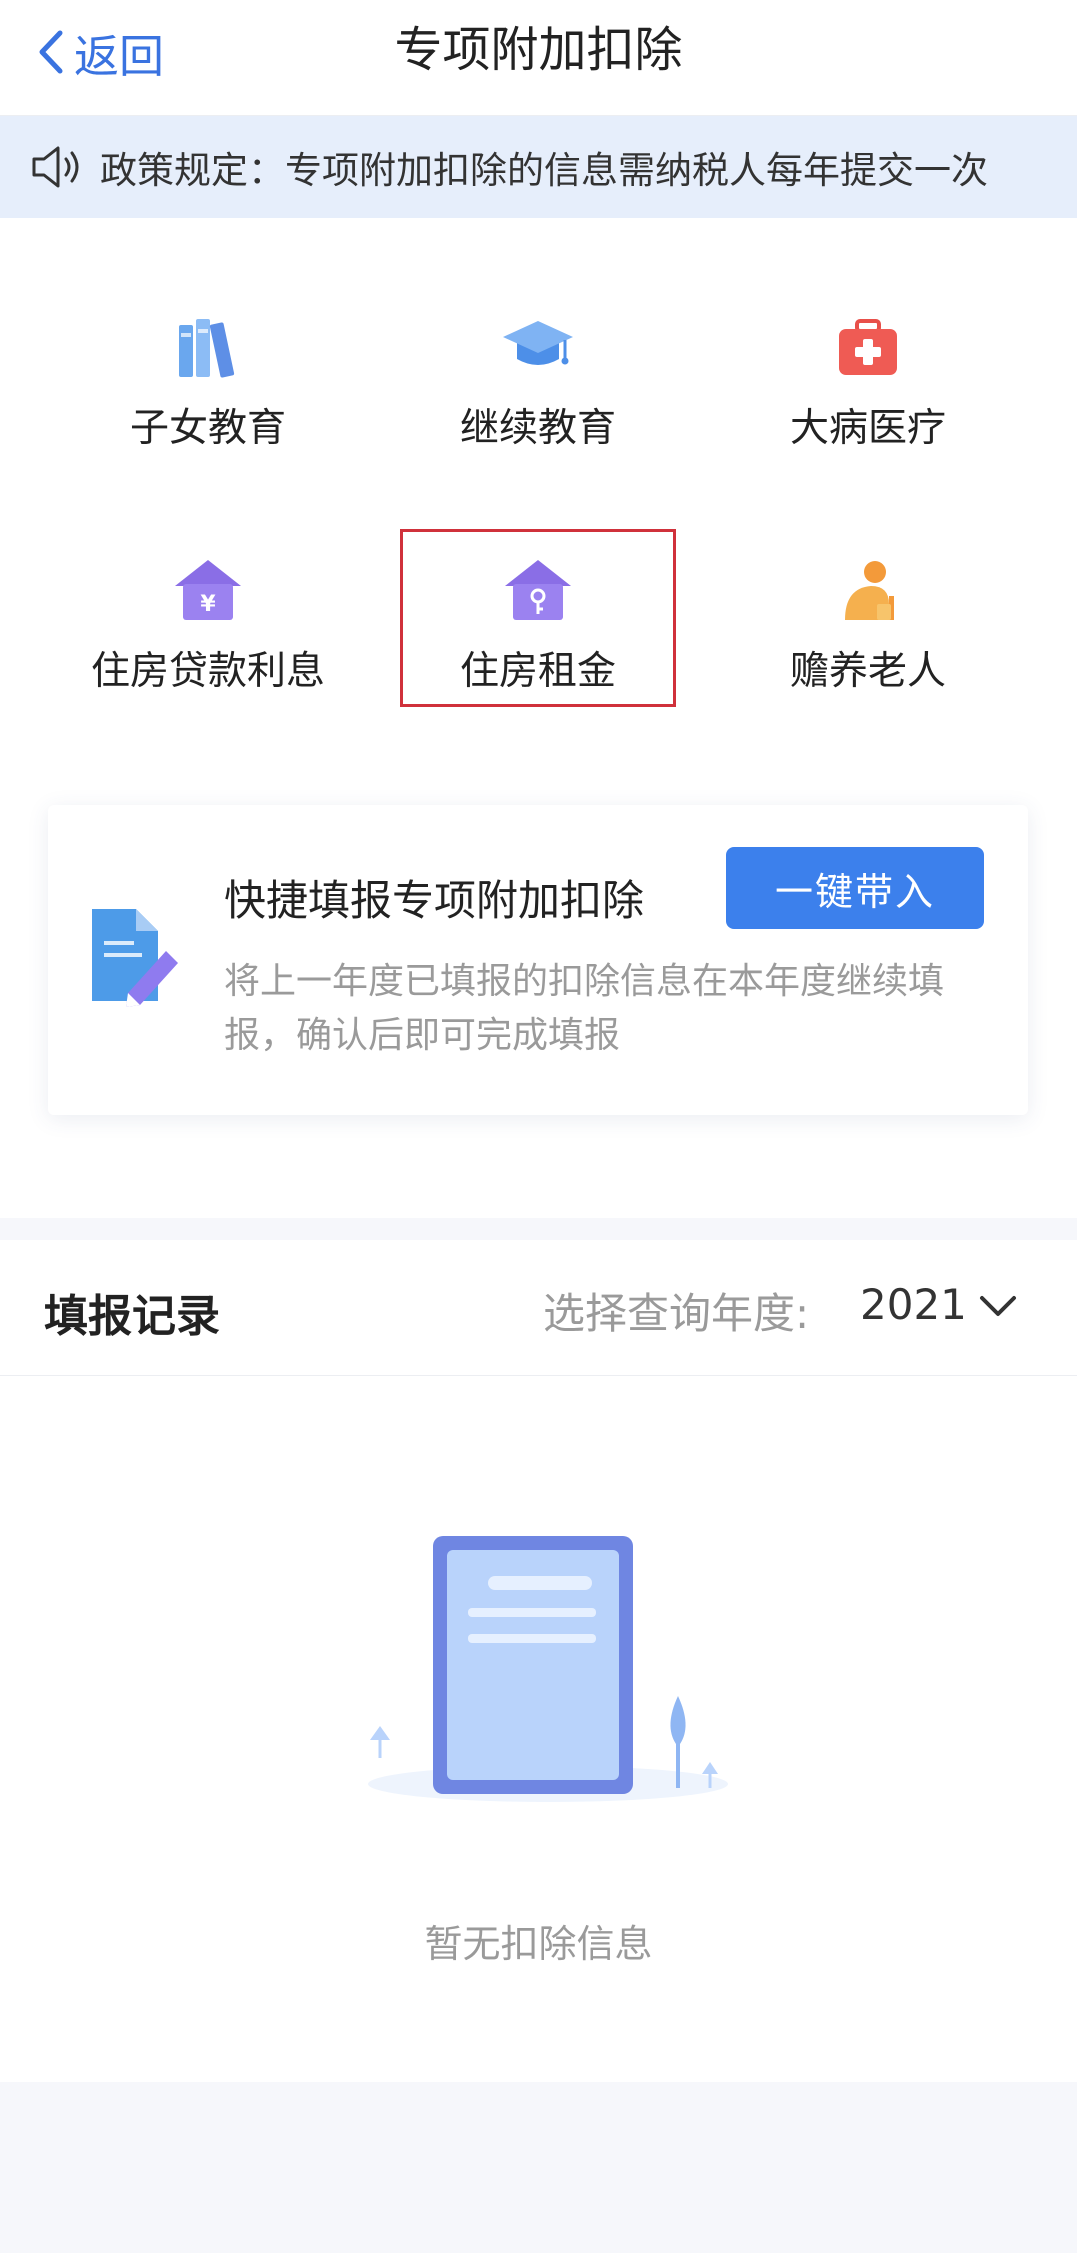  What do you see at coordinates (208, 388) in the screenshot?
I see `category-child-education: 子女教育` at bounding box center [208, 388].